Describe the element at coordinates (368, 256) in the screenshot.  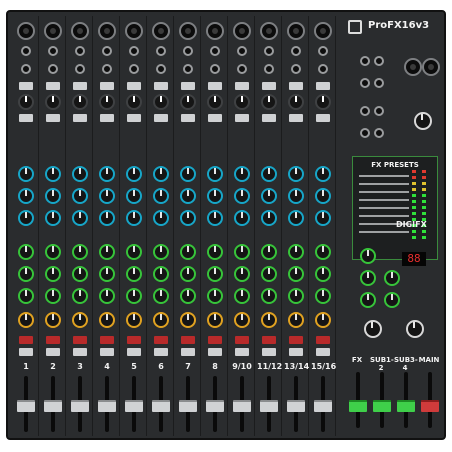
I see `fx-master-knob` at that location.